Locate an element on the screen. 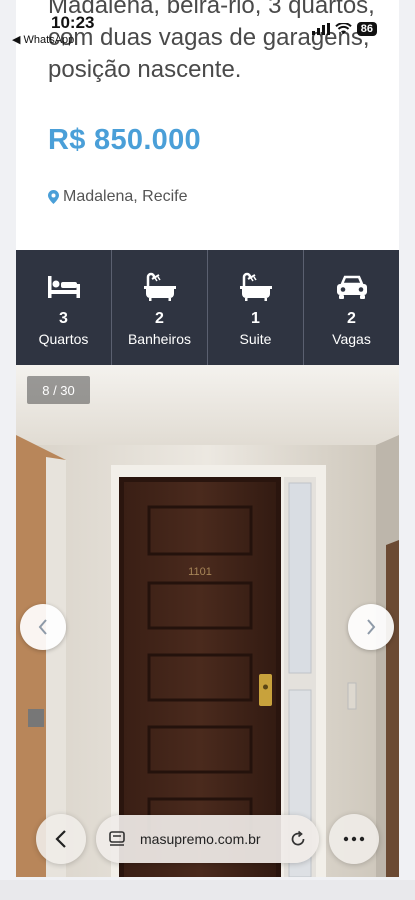 The height and width of the screenshot is (900, 415). gallery-prev-button is located at coordinates (43, 627).